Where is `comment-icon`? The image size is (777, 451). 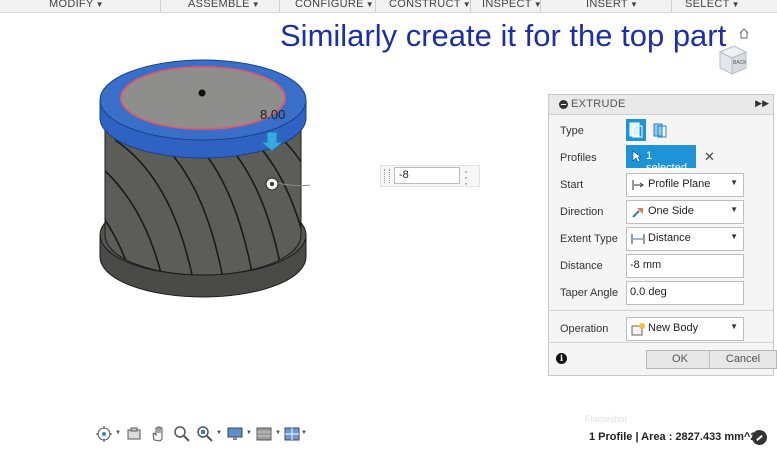 comment-icon is located at coordinates (759, 437).